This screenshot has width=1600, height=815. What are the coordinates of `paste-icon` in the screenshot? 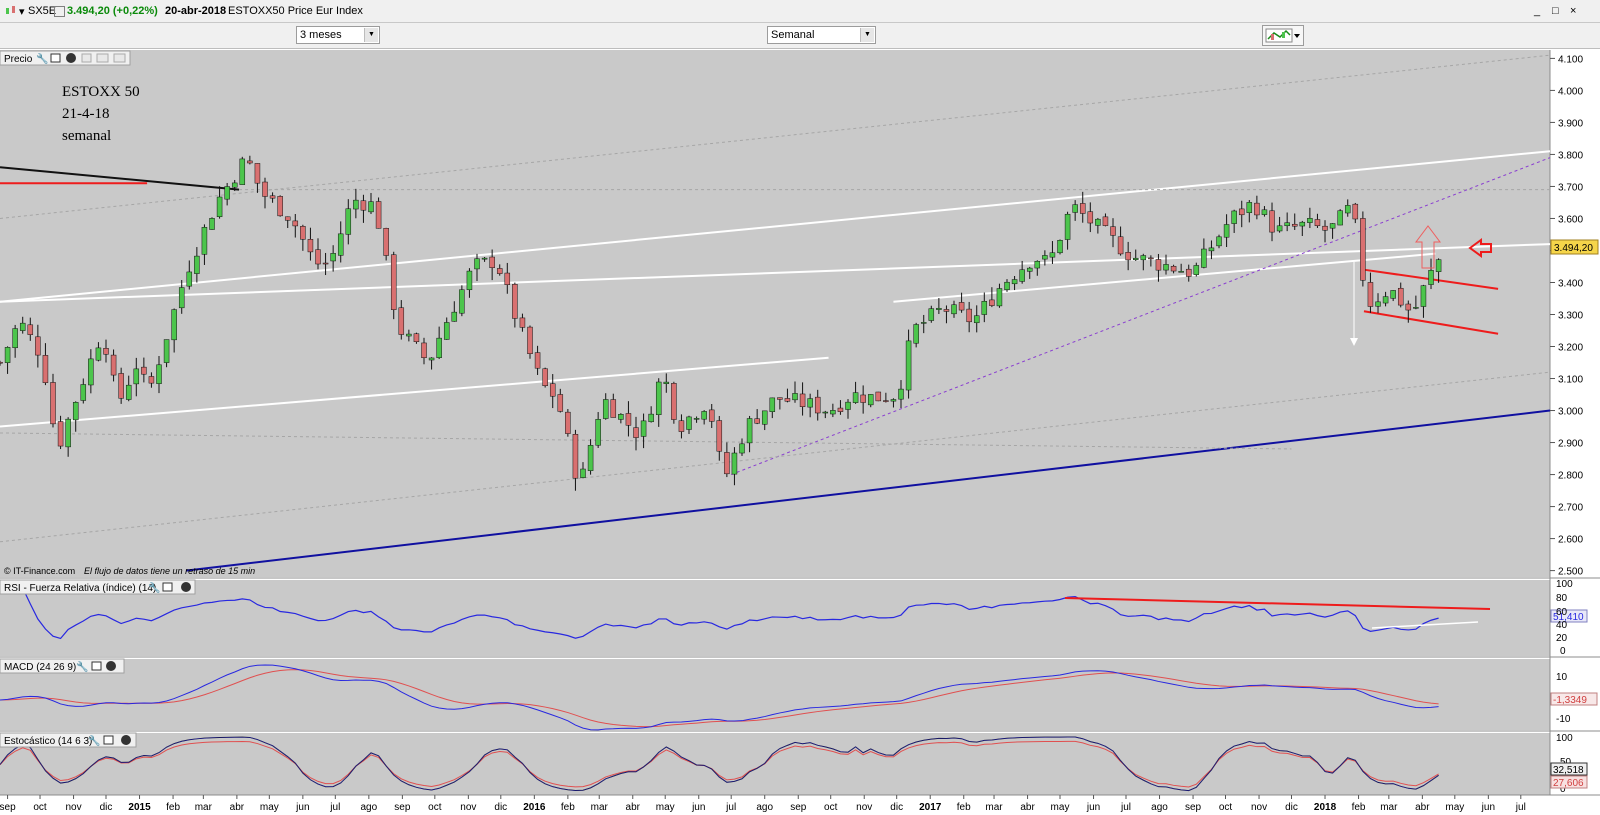 It's located at (119, 58).